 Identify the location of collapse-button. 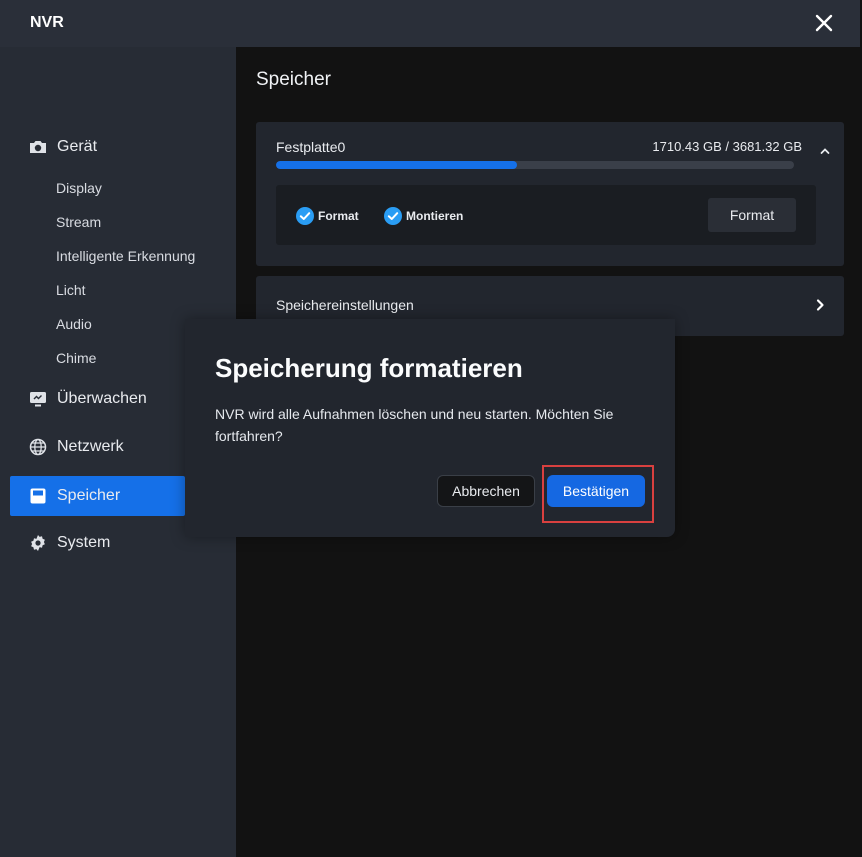
(825, 151).